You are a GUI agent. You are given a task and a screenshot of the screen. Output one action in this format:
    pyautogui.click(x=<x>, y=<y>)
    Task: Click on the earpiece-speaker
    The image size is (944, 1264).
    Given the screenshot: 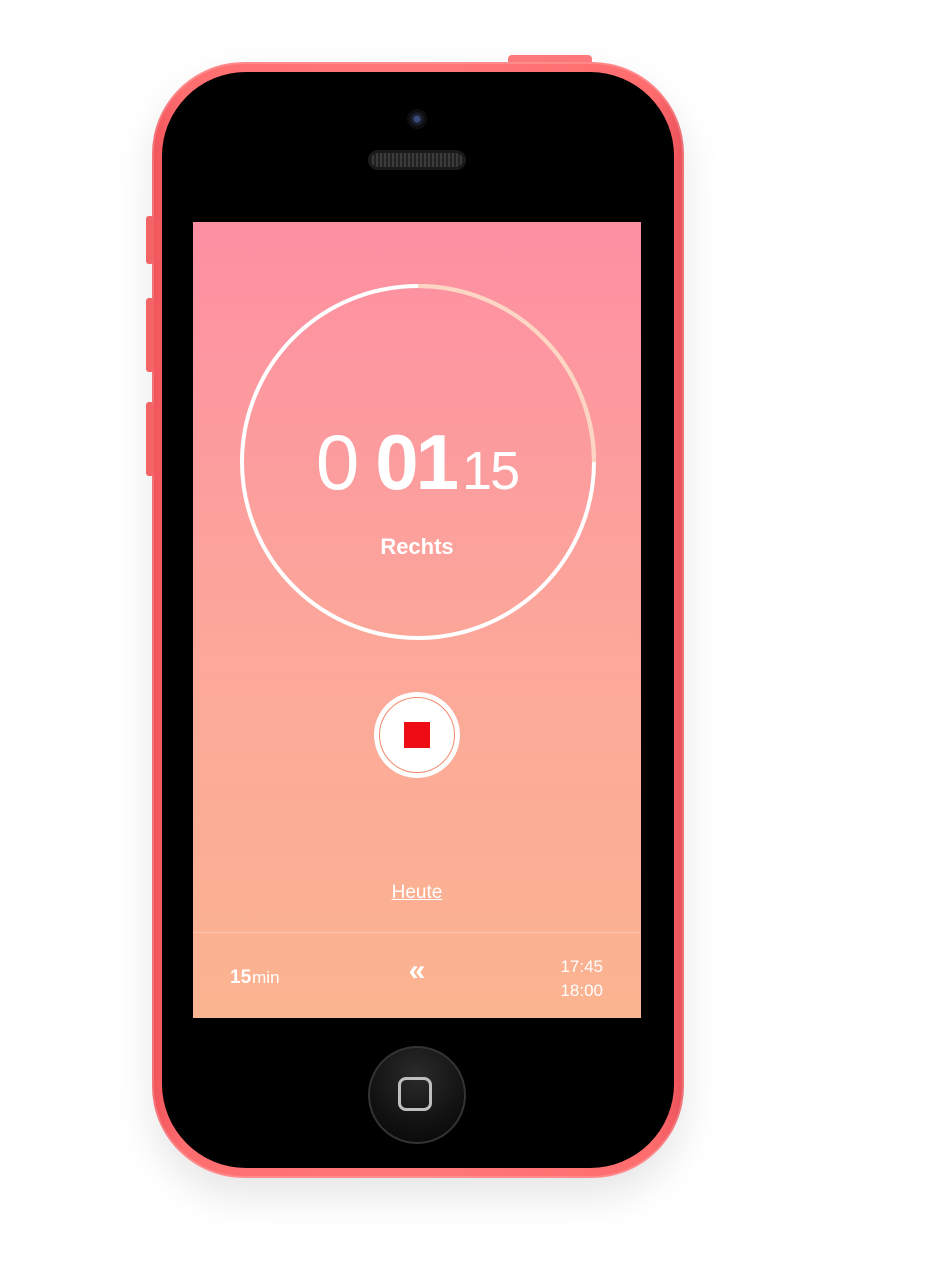 What is the action you would take?
    pyautogui.click(x=417, y=160)
    